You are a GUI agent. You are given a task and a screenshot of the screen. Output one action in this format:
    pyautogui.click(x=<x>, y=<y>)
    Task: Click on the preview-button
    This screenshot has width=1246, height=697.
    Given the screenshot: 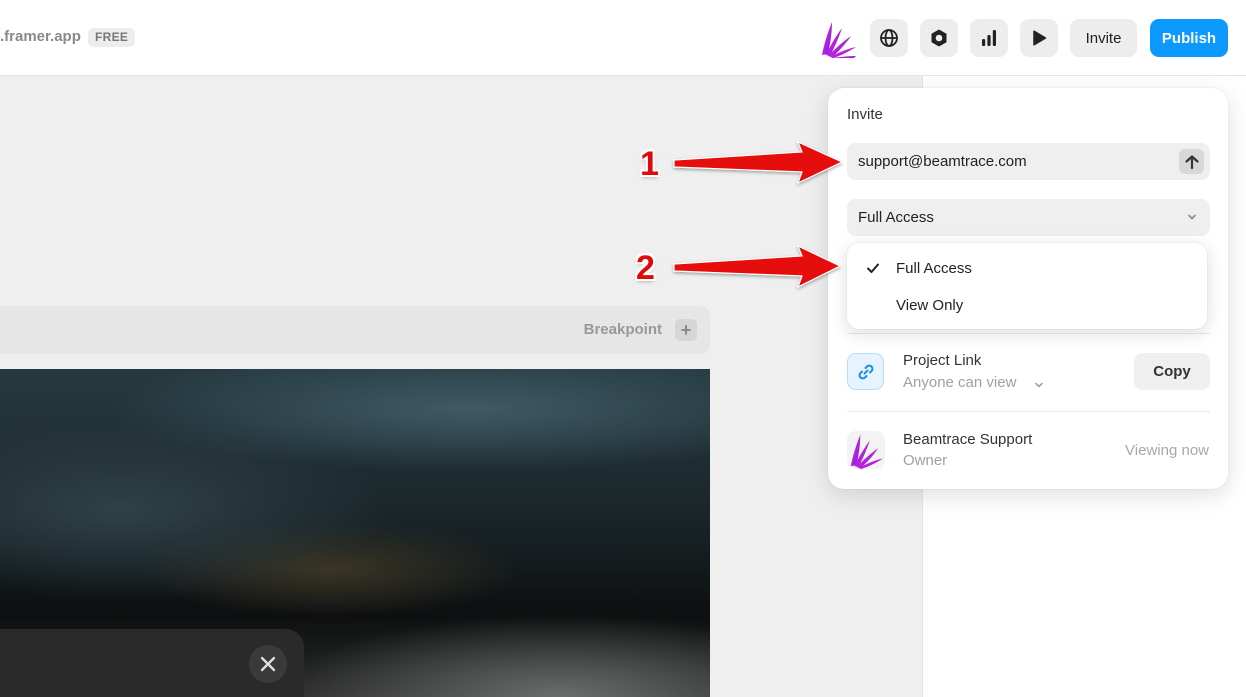 What is the action you would take?
    pyautogui.click(x=1039, y=38)
    